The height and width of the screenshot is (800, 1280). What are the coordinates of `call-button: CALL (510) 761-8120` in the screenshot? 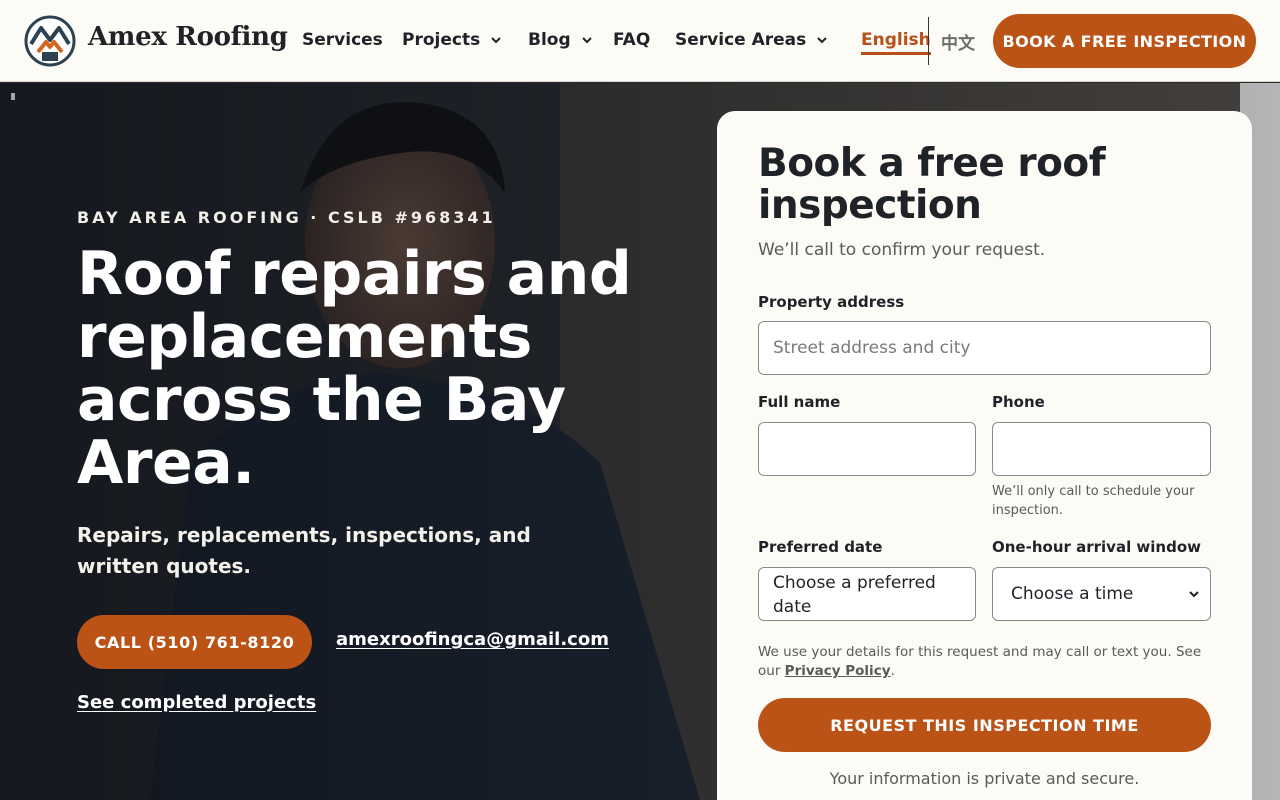 It's located at (194, 642).